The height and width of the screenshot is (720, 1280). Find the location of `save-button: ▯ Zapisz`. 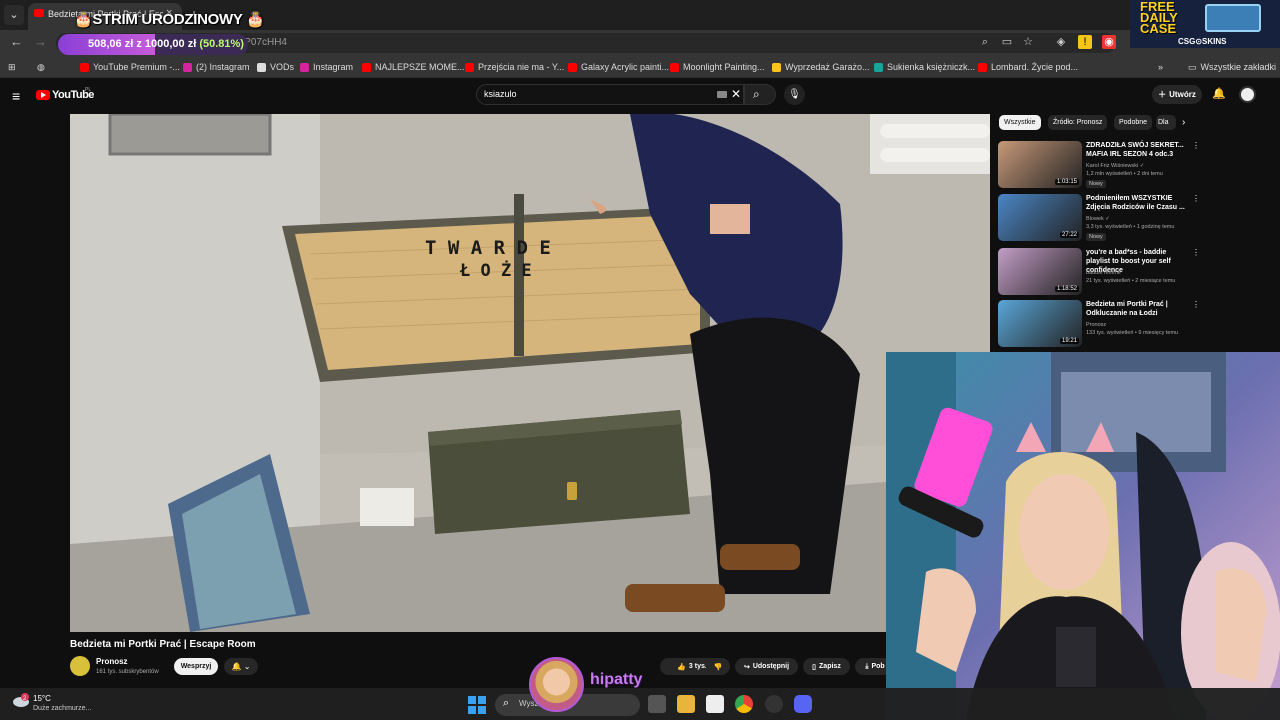

save-button: ▯ Zapisz is located at coordinates (826, 666).